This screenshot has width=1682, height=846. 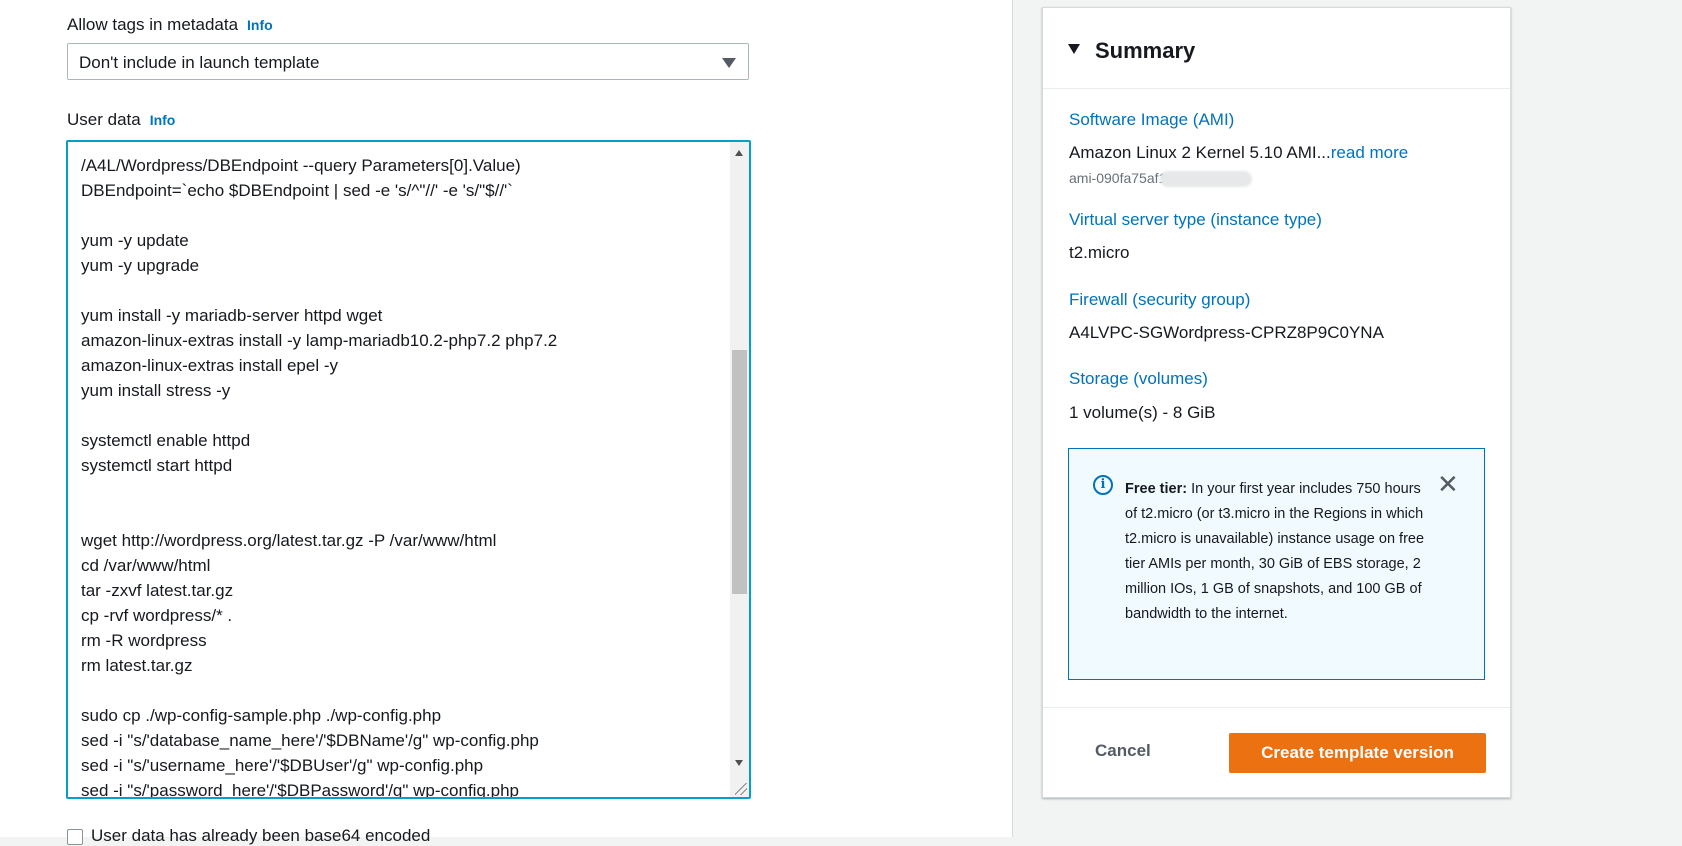 What do you see at coordinates (199, 62) in the screenshot?
I see `metadata-tags-selected-value: Don't include in launch template` at bounding box center [199, 62].